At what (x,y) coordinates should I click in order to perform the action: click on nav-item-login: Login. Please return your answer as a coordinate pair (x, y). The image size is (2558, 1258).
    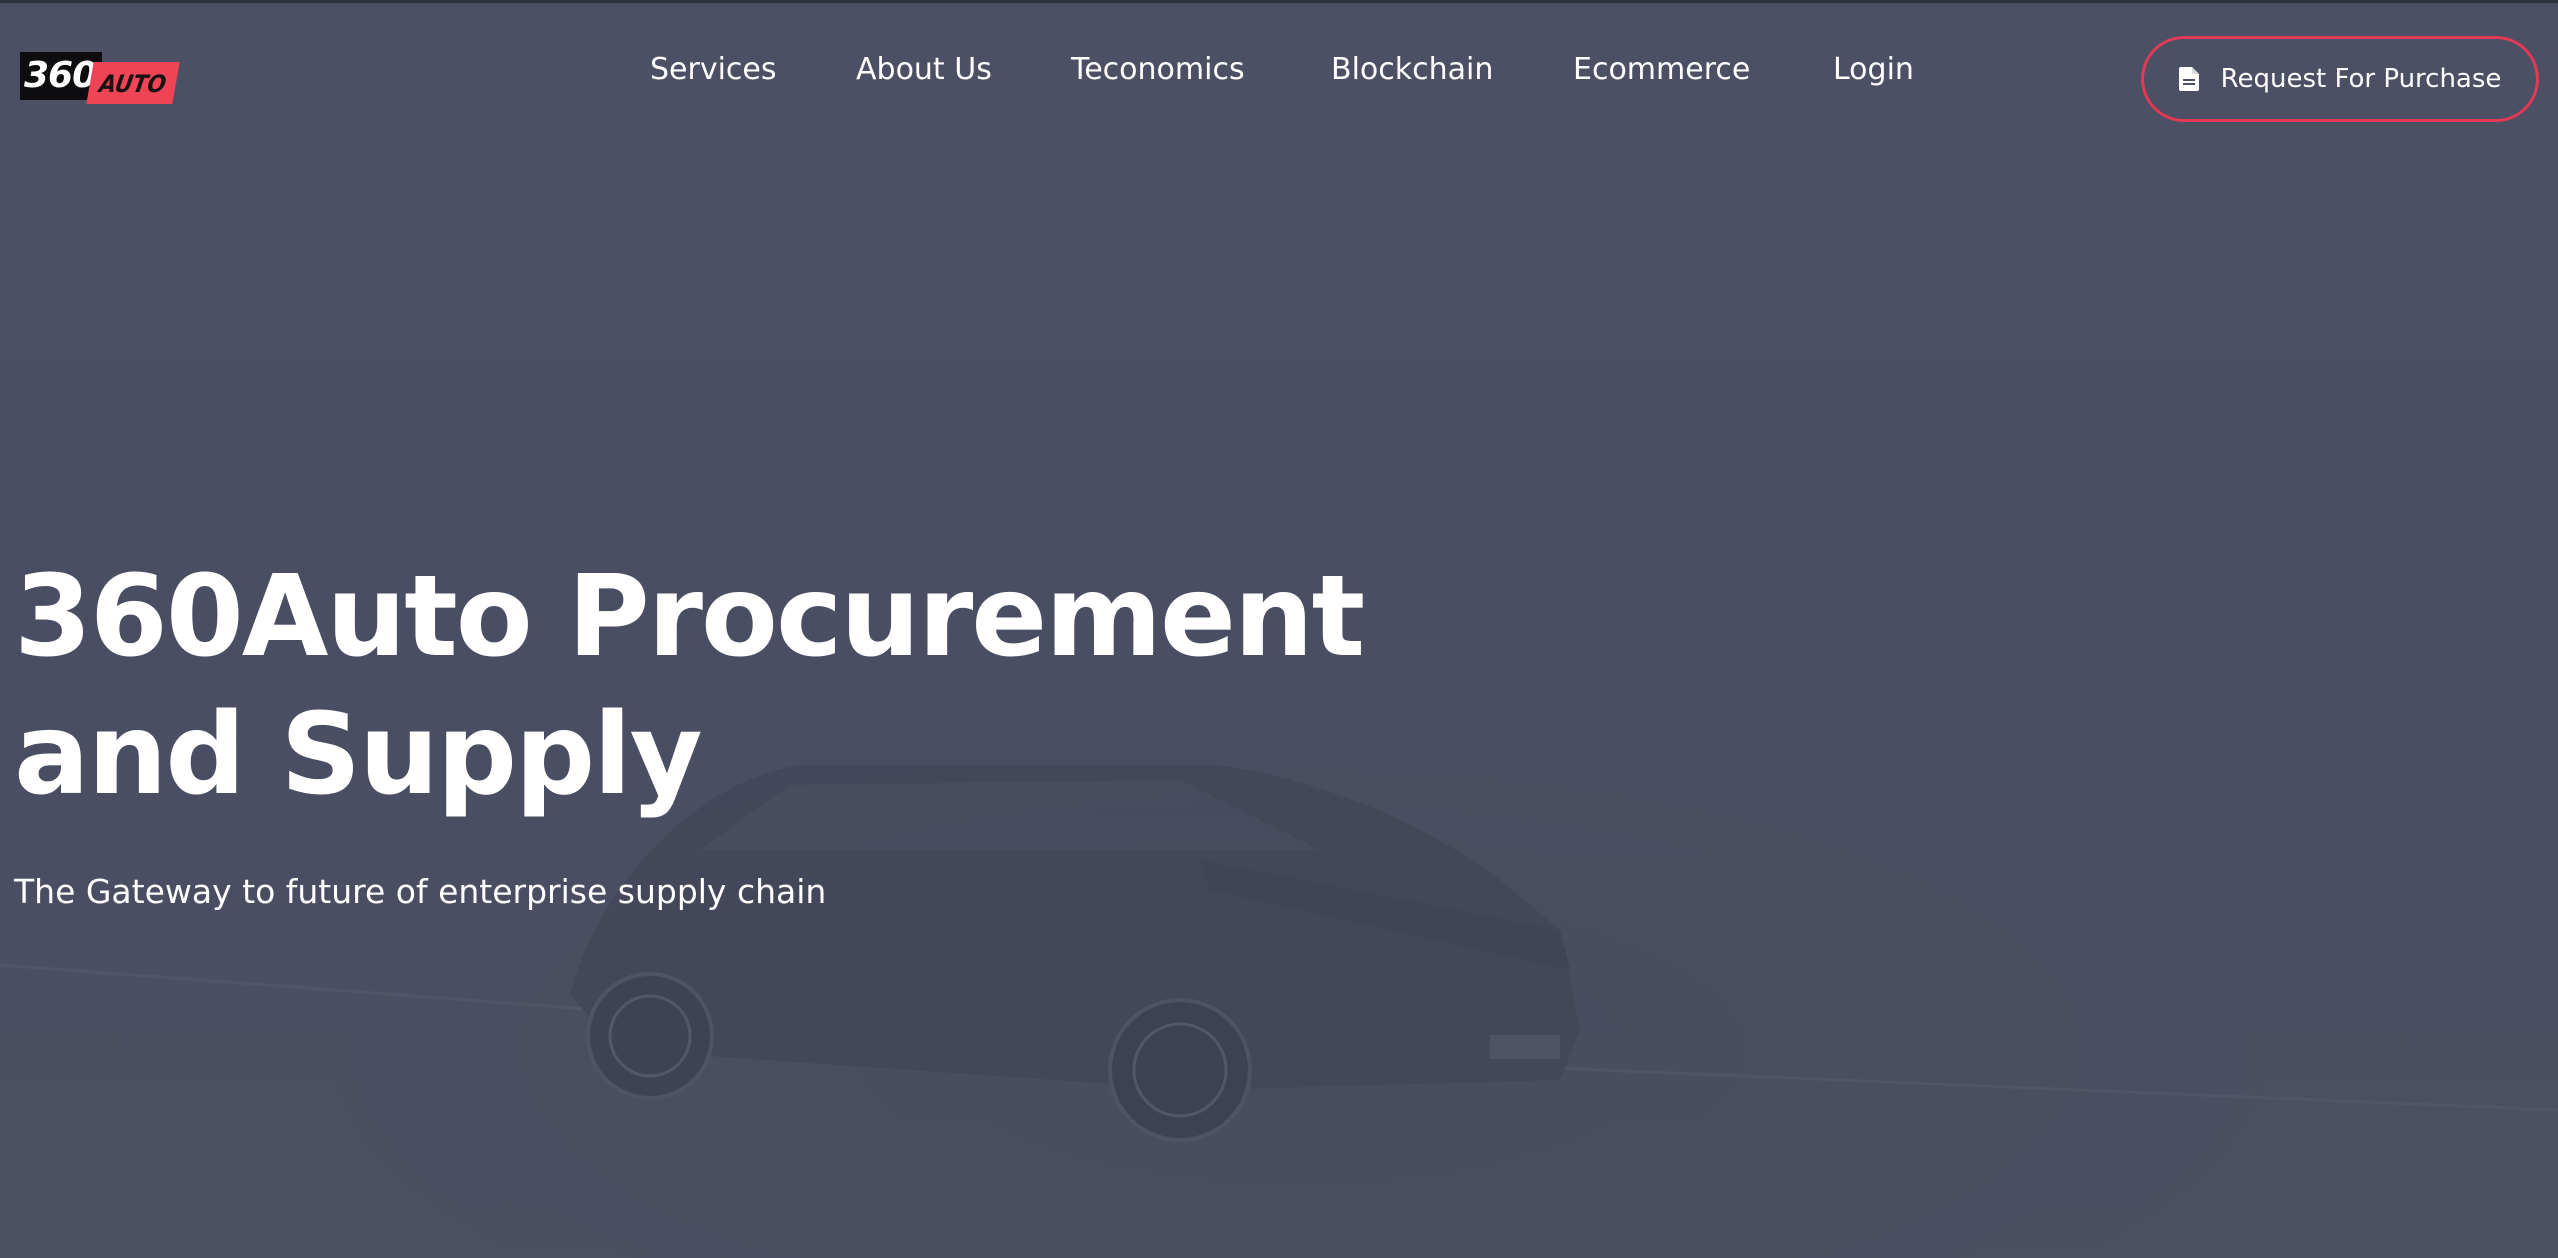
    Looking at the image, I should click on (1873, 70).